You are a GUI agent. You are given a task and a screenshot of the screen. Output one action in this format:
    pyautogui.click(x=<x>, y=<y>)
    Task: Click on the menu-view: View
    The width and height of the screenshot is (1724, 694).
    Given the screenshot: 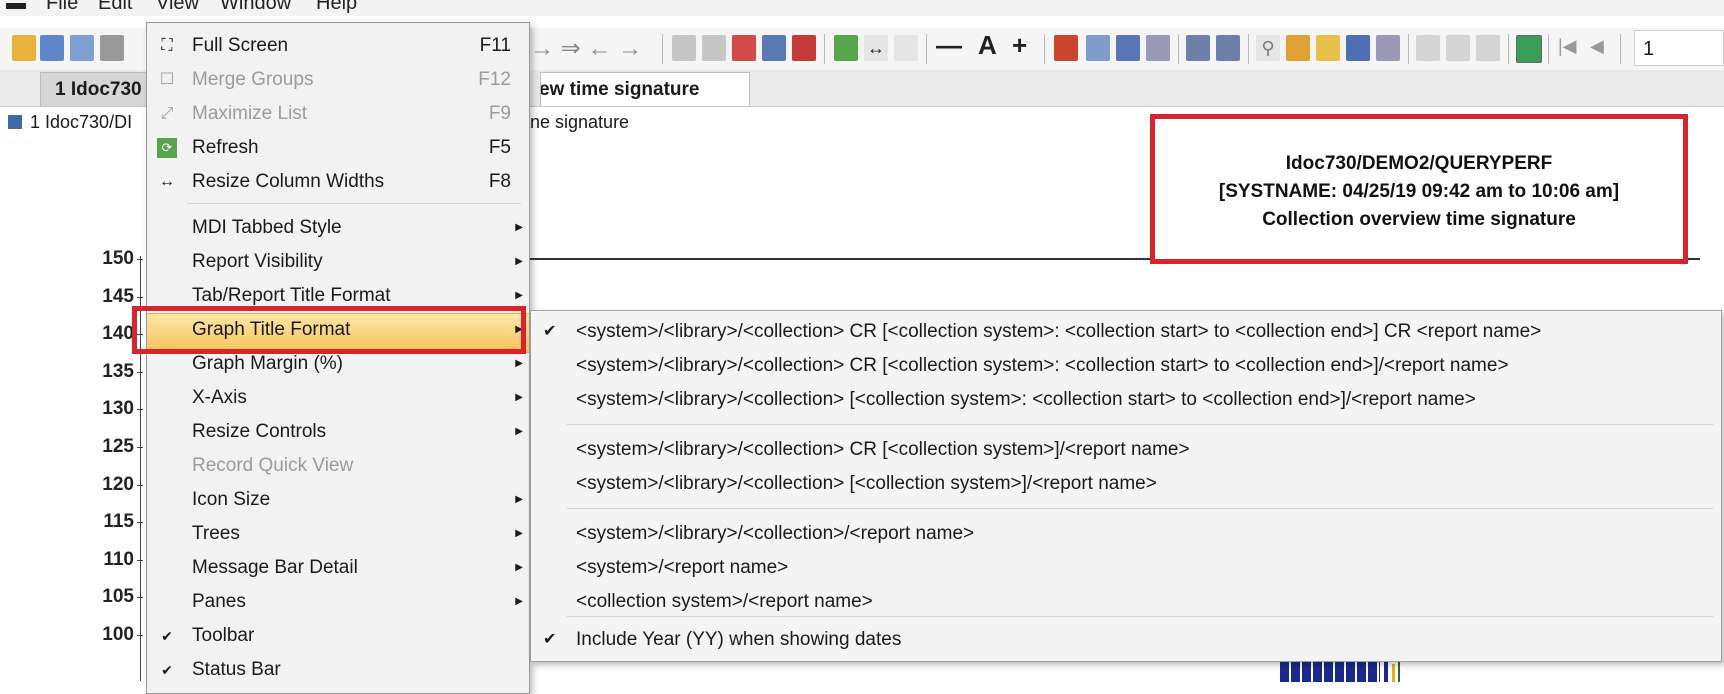 What is the action you would take?
    pyautogui.click(x=177, y=7)
    